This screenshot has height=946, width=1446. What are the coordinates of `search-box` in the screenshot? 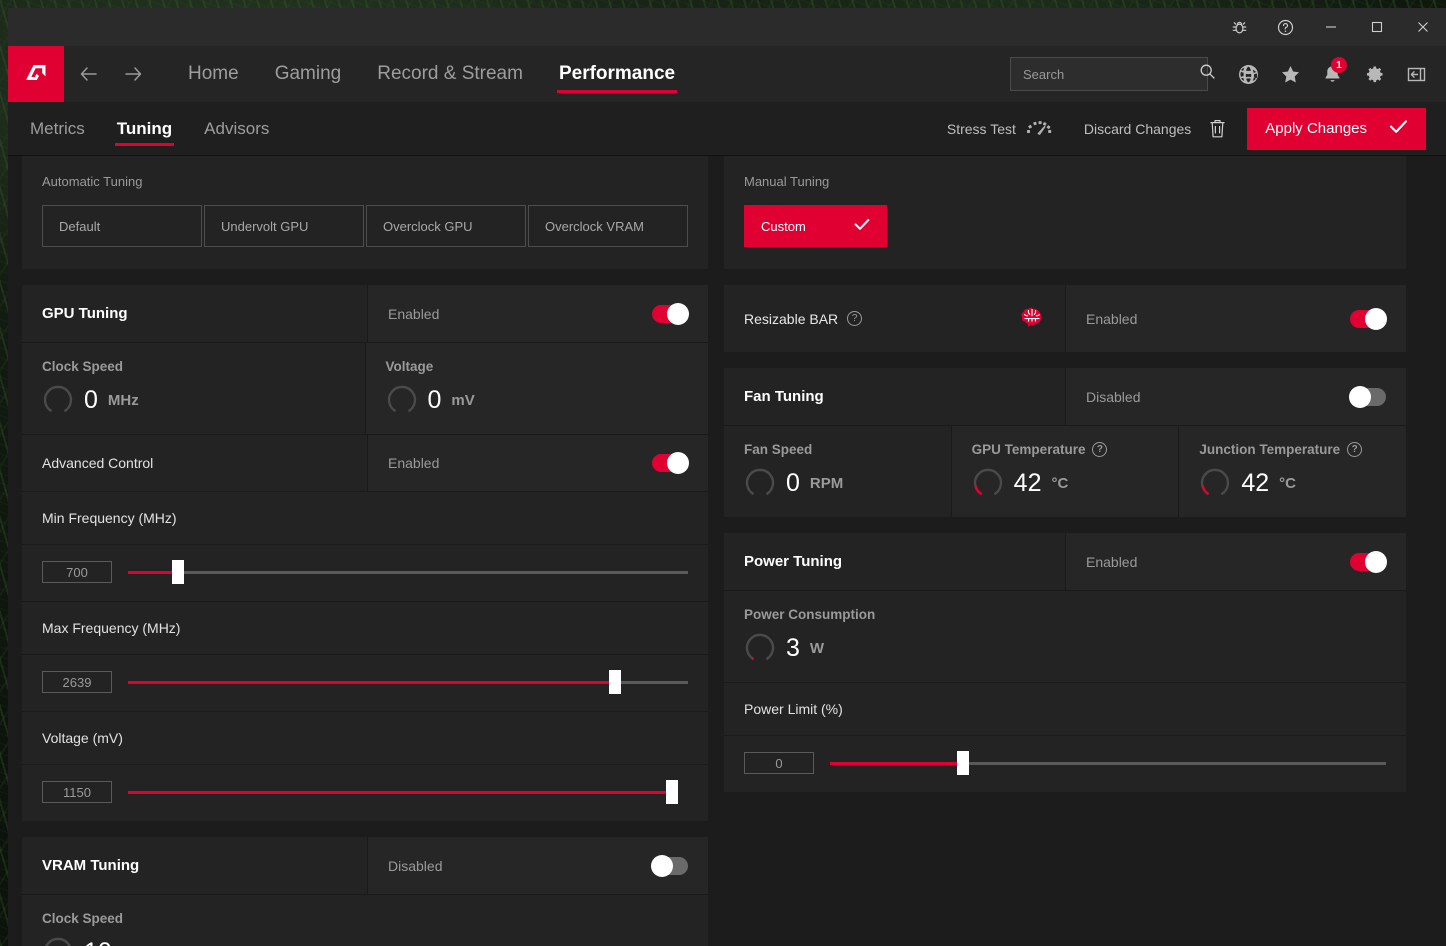 It's located at (1112, 74).